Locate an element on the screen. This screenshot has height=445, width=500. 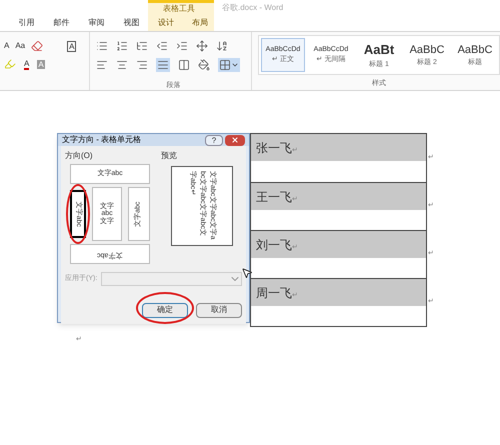
change-case-button: Aa is located at coordinates (20, 46).